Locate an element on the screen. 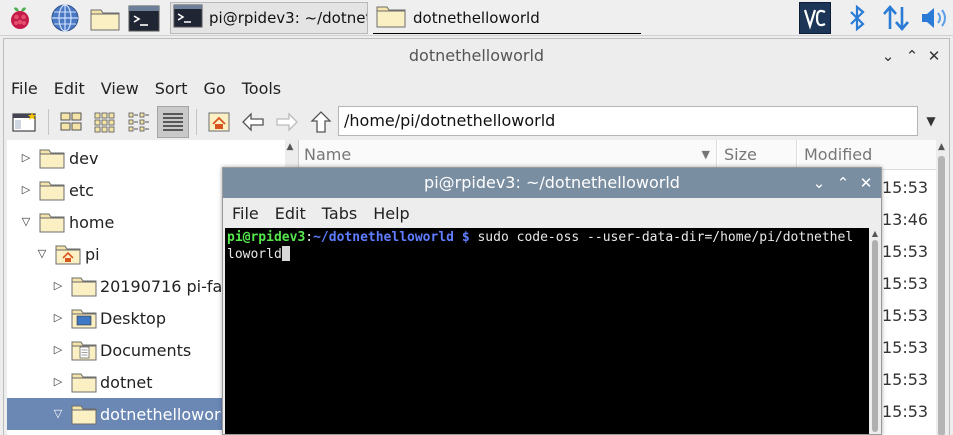 This screenshot has width=953, height=435. file-manager-icon is located at coordinates (104, 18).